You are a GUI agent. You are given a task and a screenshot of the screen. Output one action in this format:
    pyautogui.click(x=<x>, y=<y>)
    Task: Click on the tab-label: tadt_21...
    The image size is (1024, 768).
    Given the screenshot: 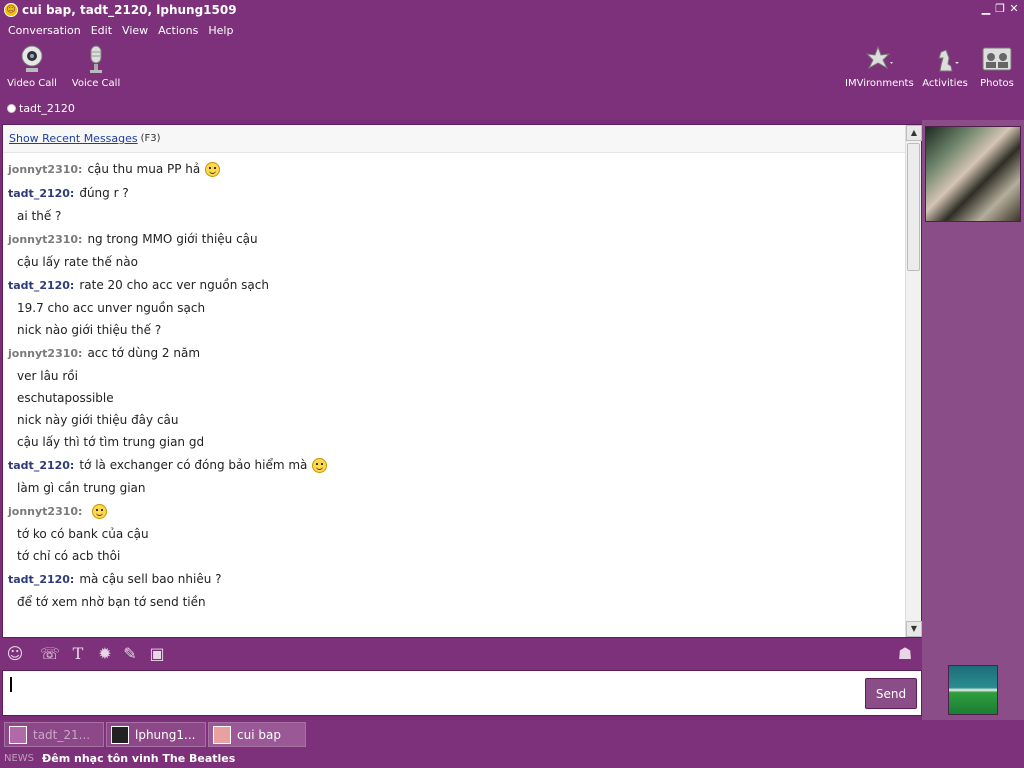 What is the action you would take?
    pyautogui.click(x=62, y=734)
    